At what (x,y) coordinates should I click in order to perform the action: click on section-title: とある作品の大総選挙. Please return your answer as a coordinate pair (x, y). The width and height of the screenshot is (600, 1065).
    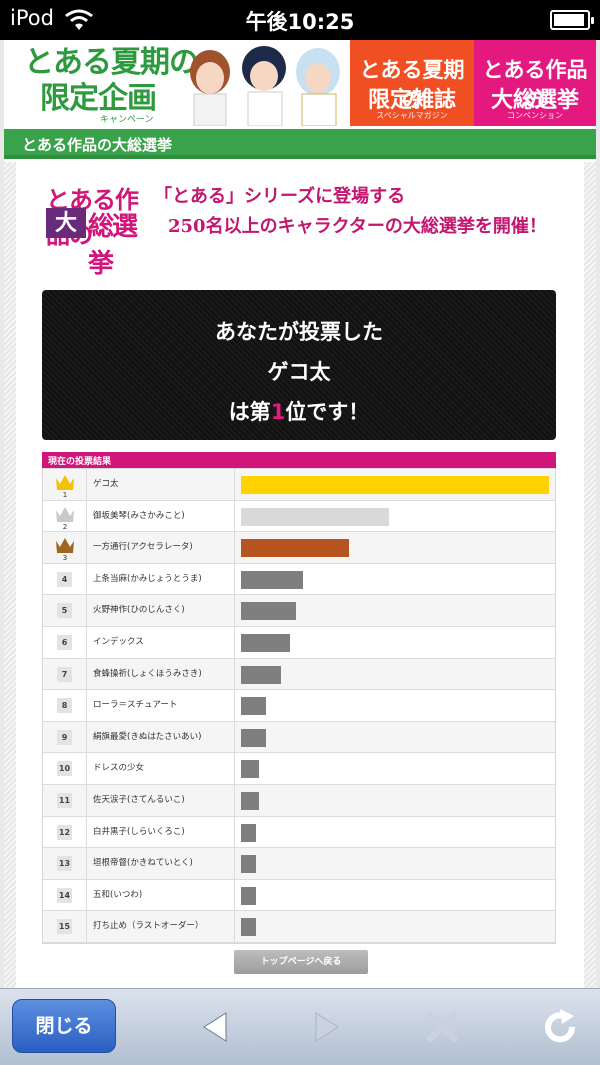
    Looking at the image, I should click on (97, 145).